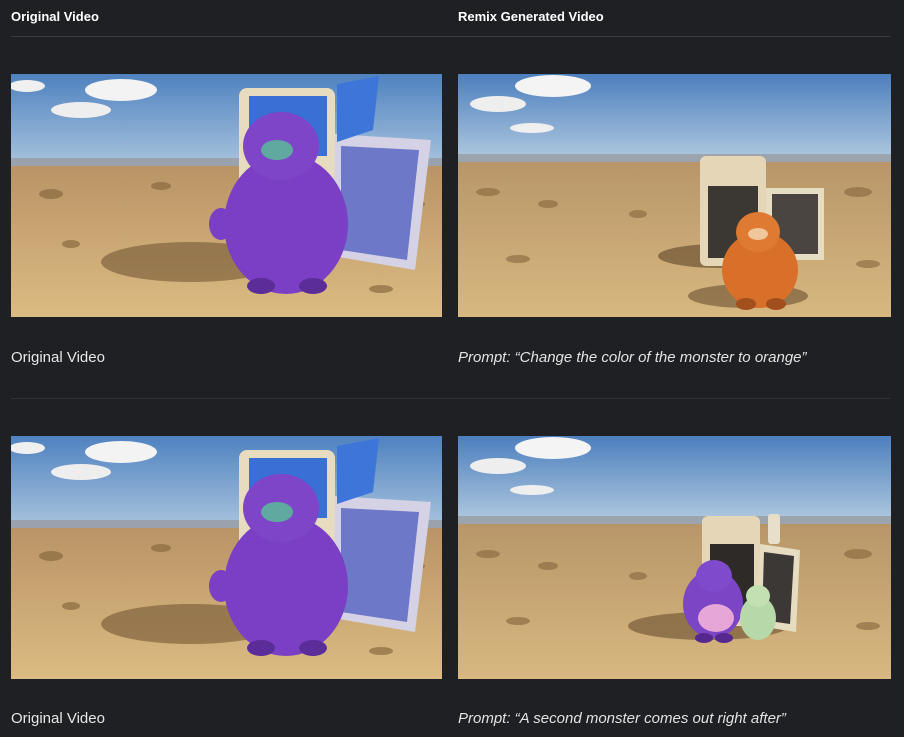 This screenshot has height=737, width=904. What do you see at coordinates (531, 16) in the screenshot?
I see `remix-column-header: Remix Generated Video` at bounding box center [531, 16].